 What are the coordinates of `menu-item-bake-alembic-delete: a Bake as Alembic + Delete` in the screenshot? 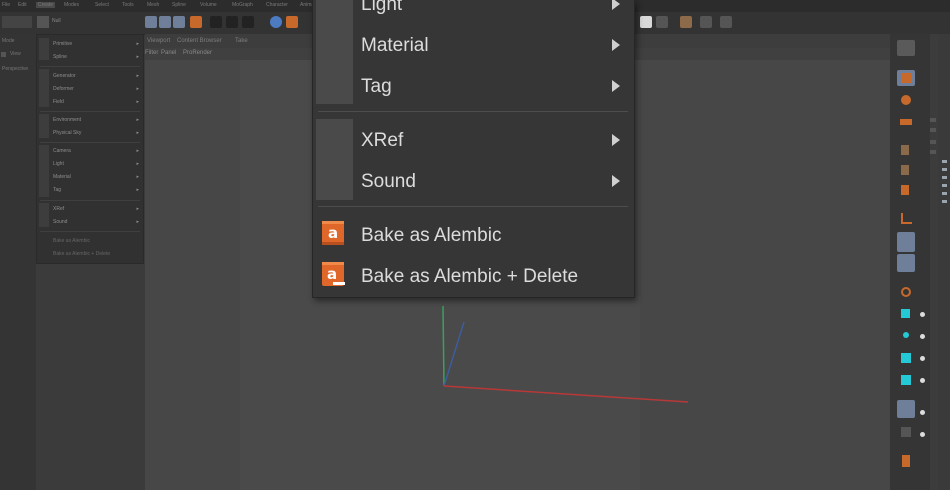 It's located at (473, 276).